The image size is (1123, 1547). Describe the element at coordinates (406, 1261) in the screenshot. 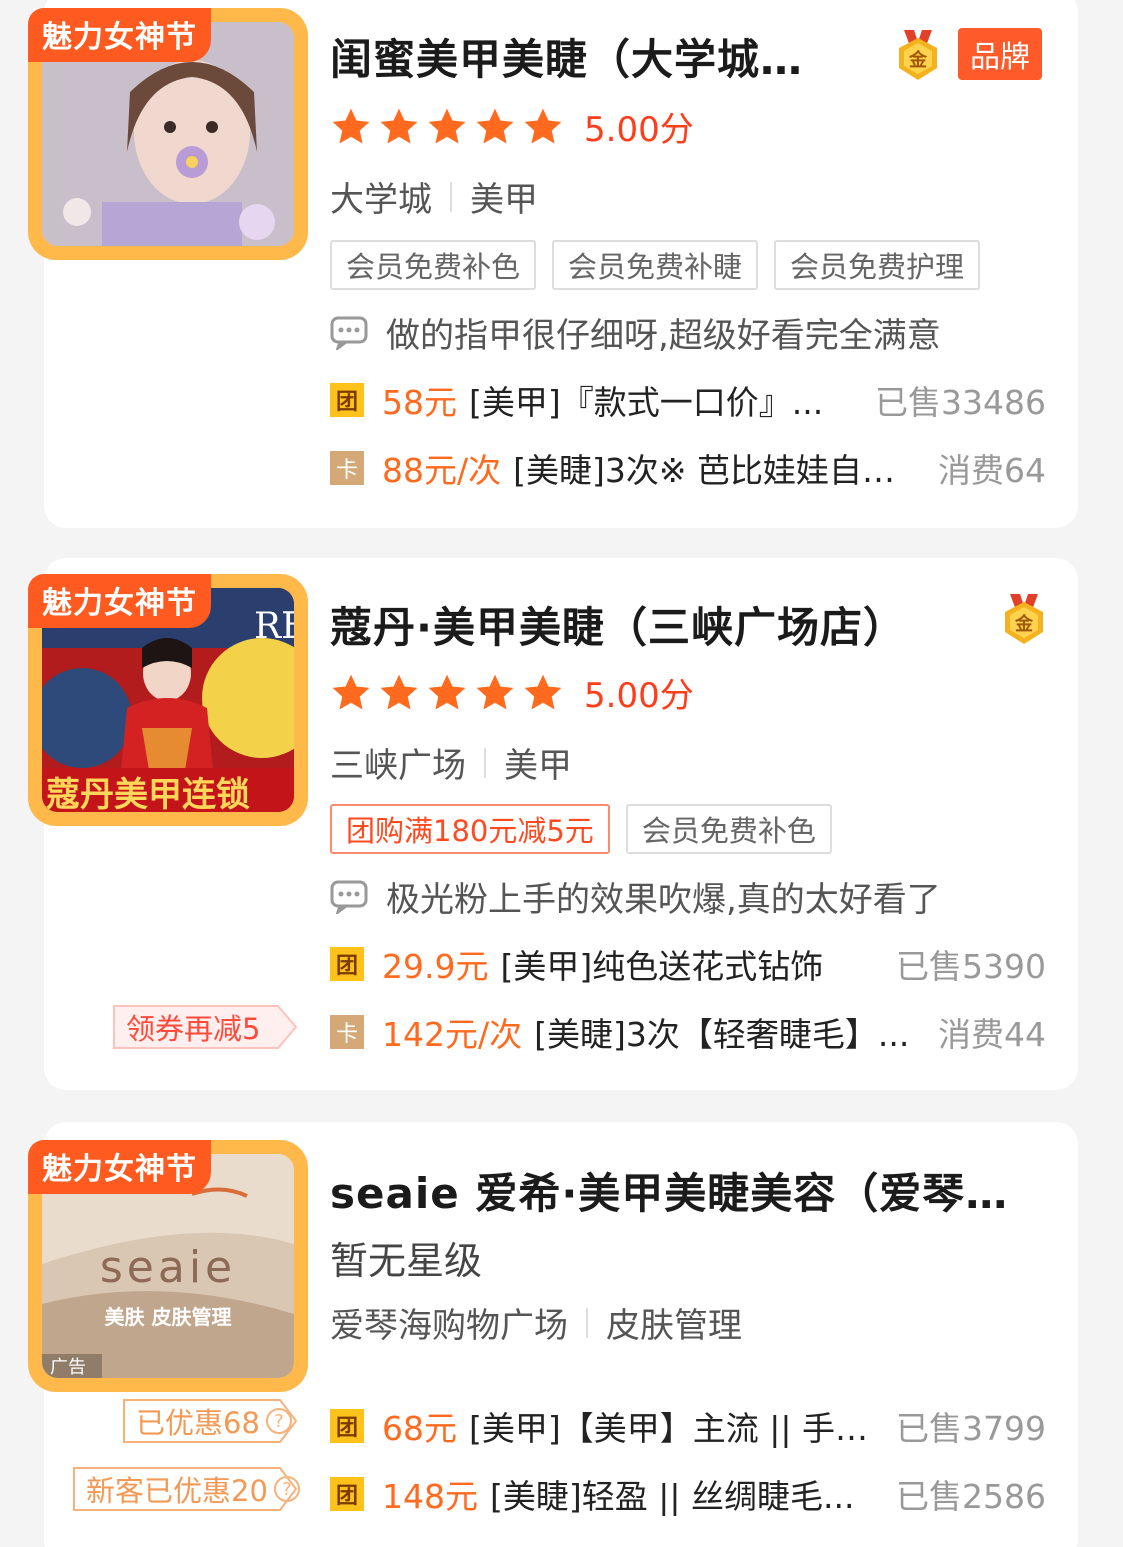

I see `no-rating-label: 暂无星级` at that location.